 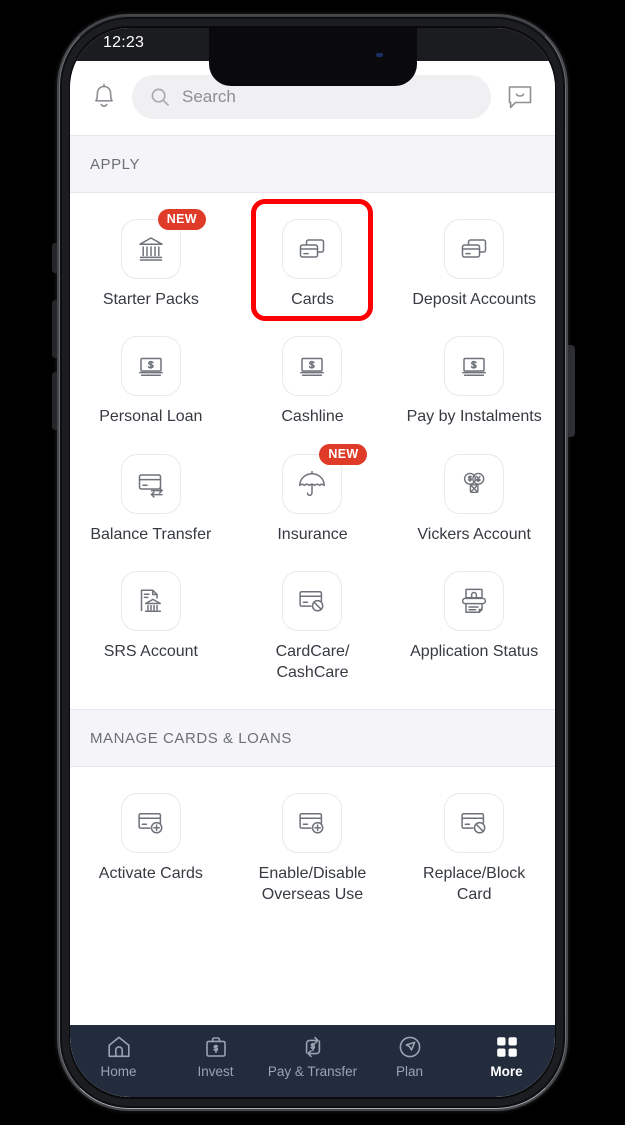 I want to click on display-notch, so click(x=312, y=57).